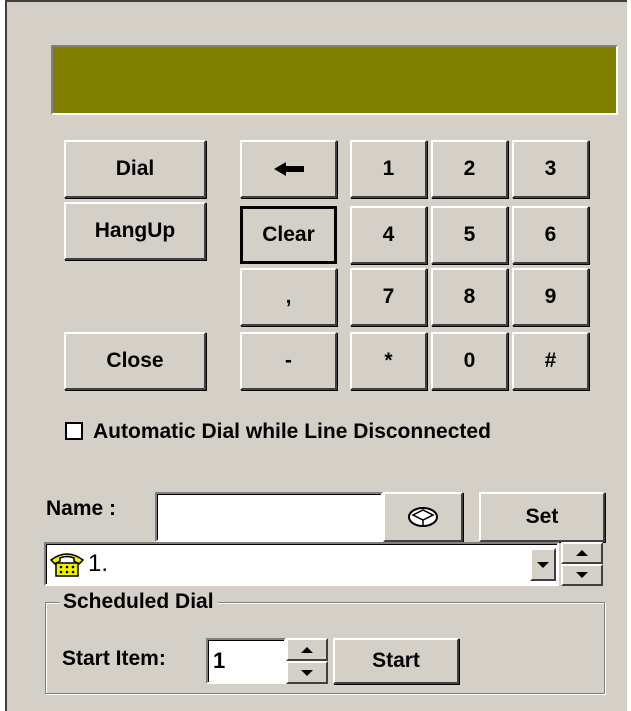  What do you see at coordinates (550, 235) in the screenshot?
I see `key-6-button: 6` at bounding box center [550, 235].